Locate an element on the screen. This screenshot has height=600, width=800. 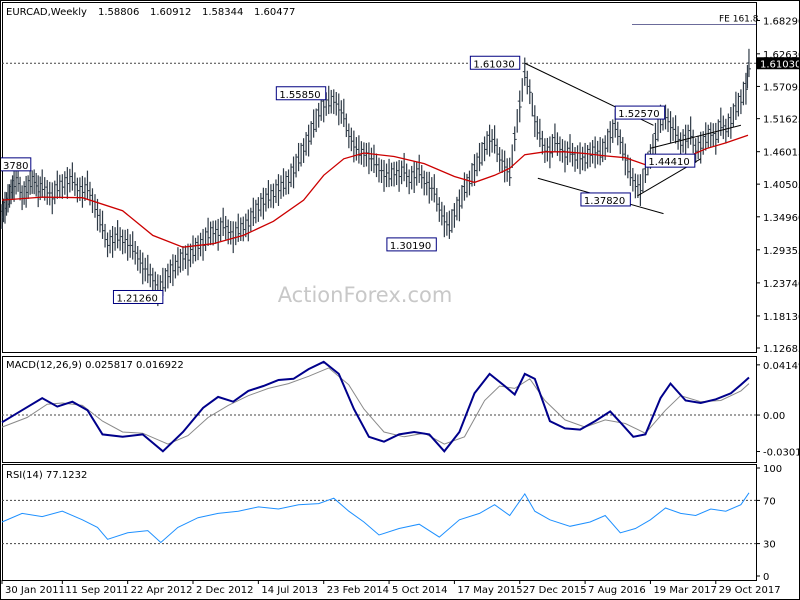
price-axis-tick-label: 1.23740 is located at coordinates (781, 284).